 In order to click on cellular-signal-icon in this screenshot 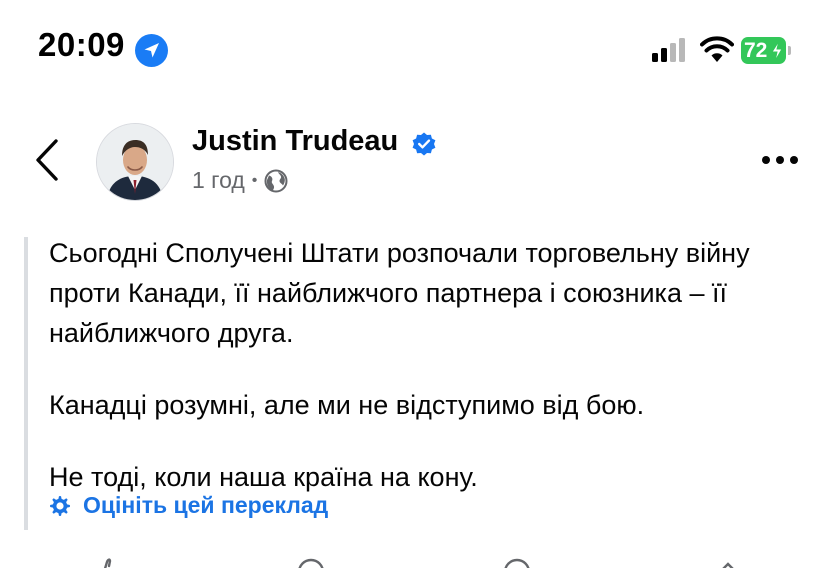, I will do `click(668, 50)`.